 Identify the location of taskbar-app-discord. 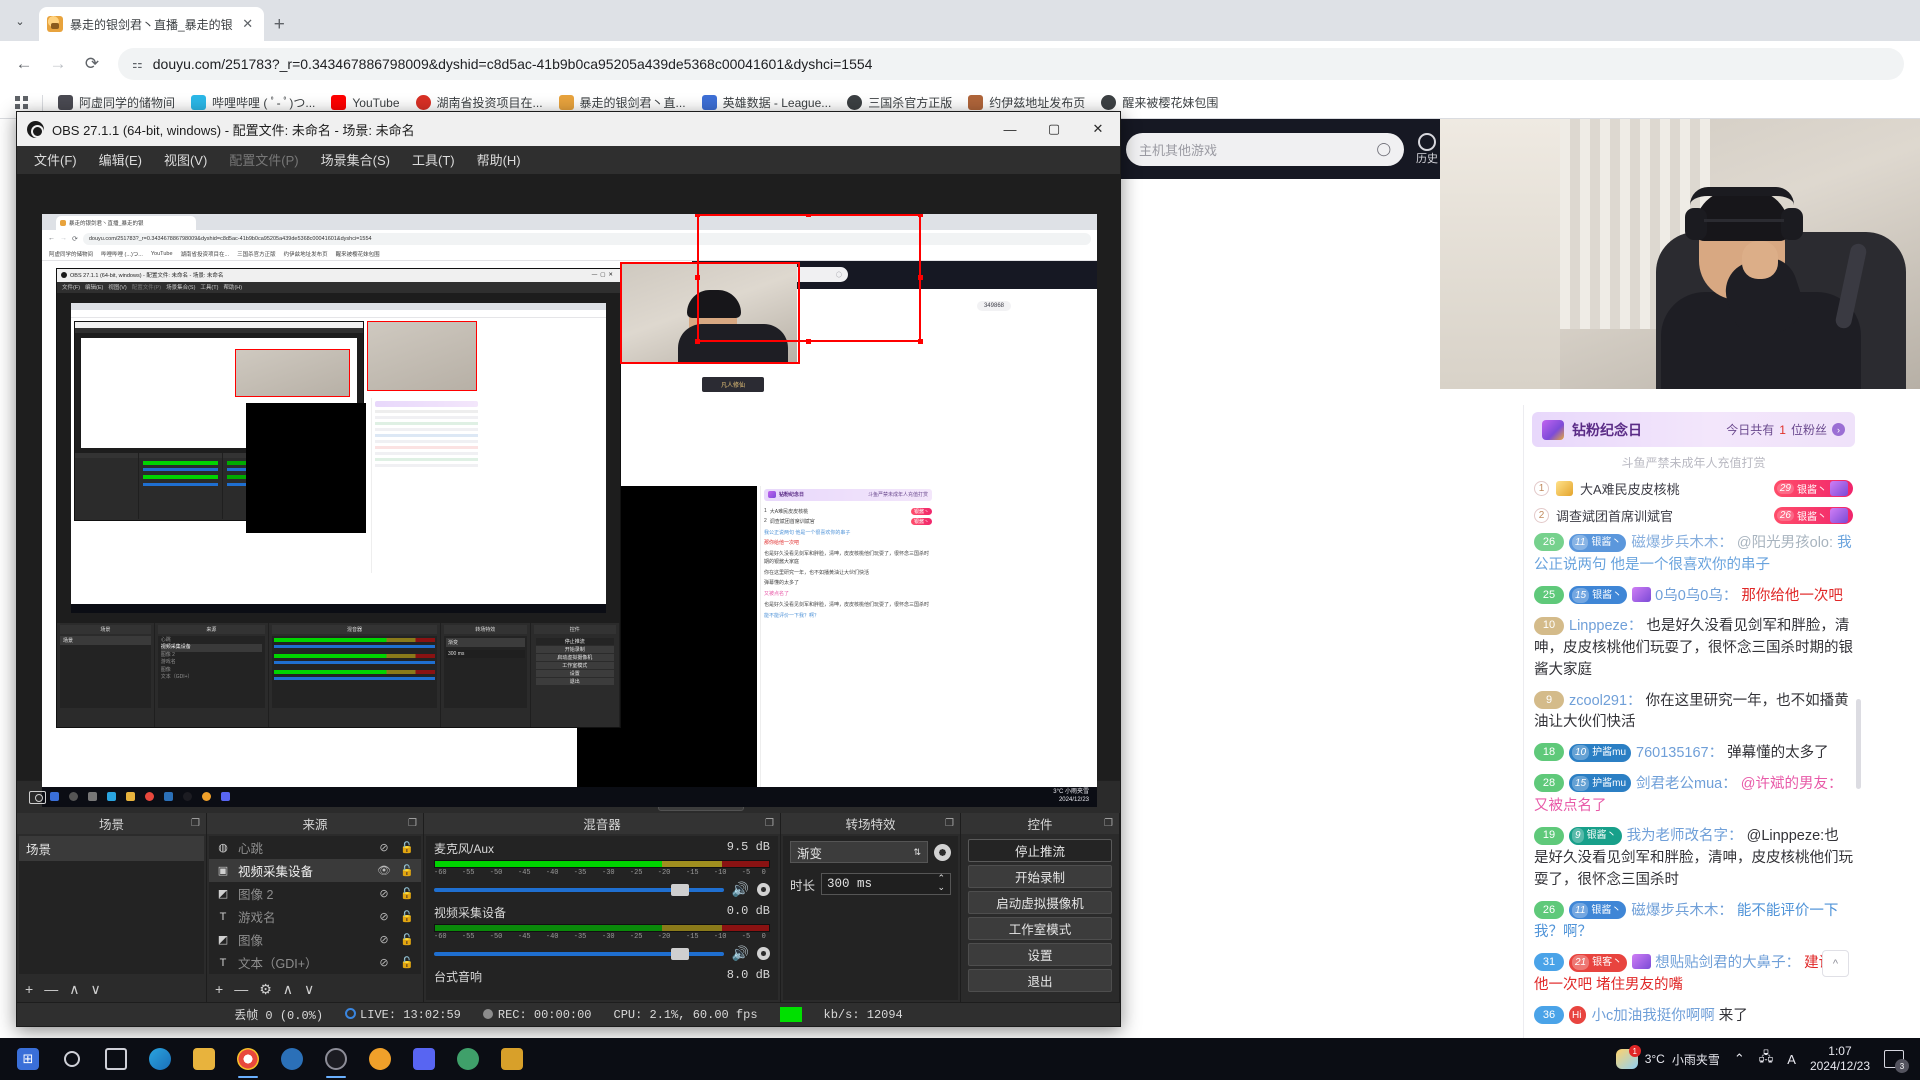
(424, 1059).